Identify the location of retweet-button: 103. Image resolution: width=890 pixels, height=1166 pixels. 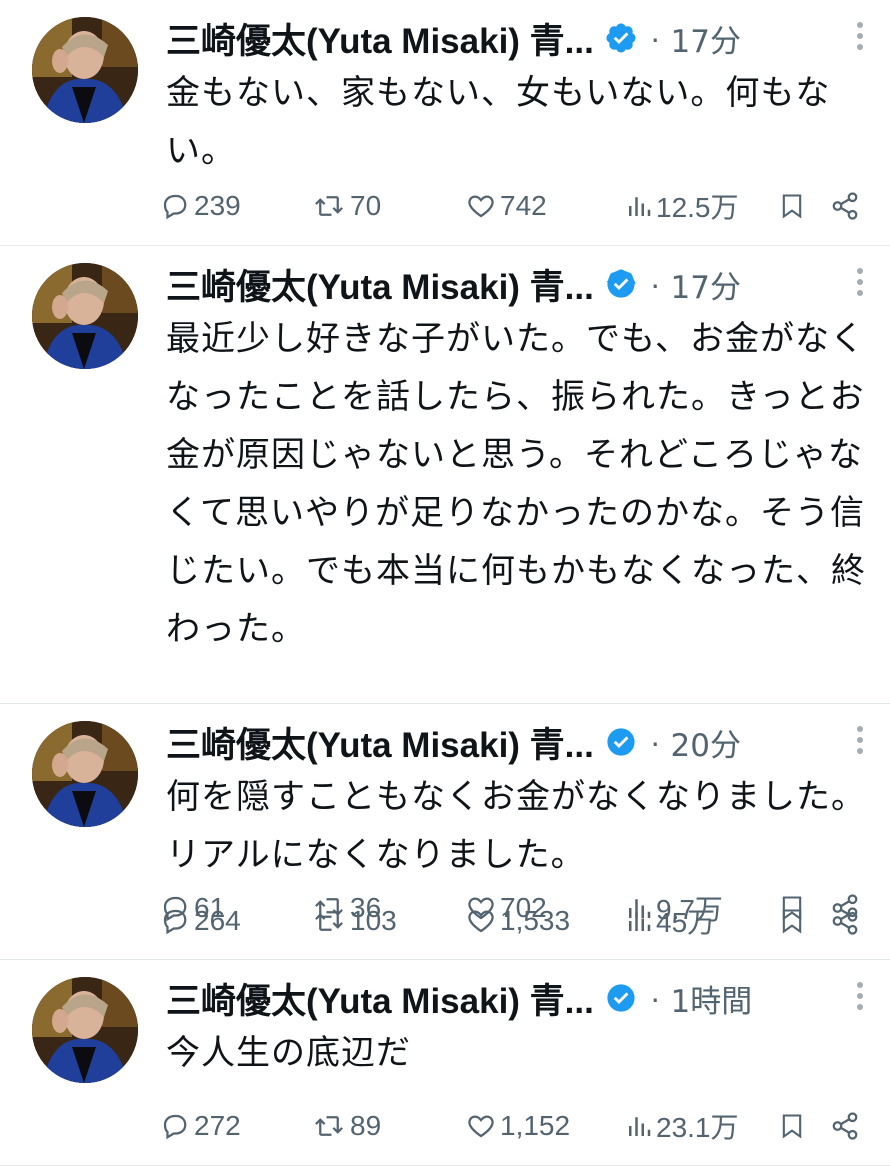
(354, 921).